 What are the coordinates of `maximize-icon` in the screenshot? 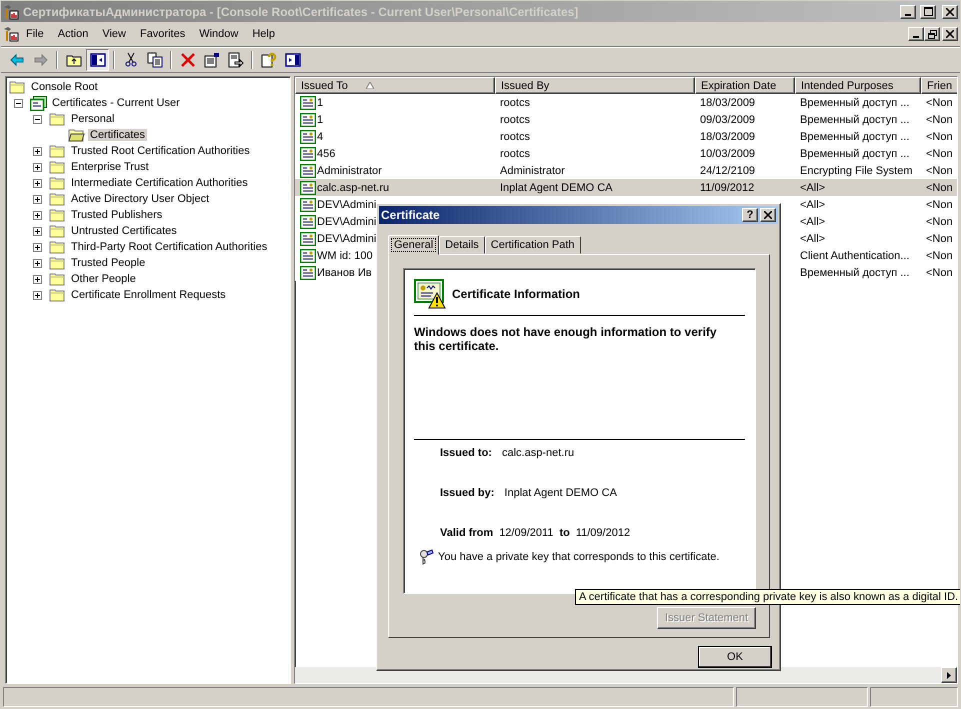 It's located at (928, 11).